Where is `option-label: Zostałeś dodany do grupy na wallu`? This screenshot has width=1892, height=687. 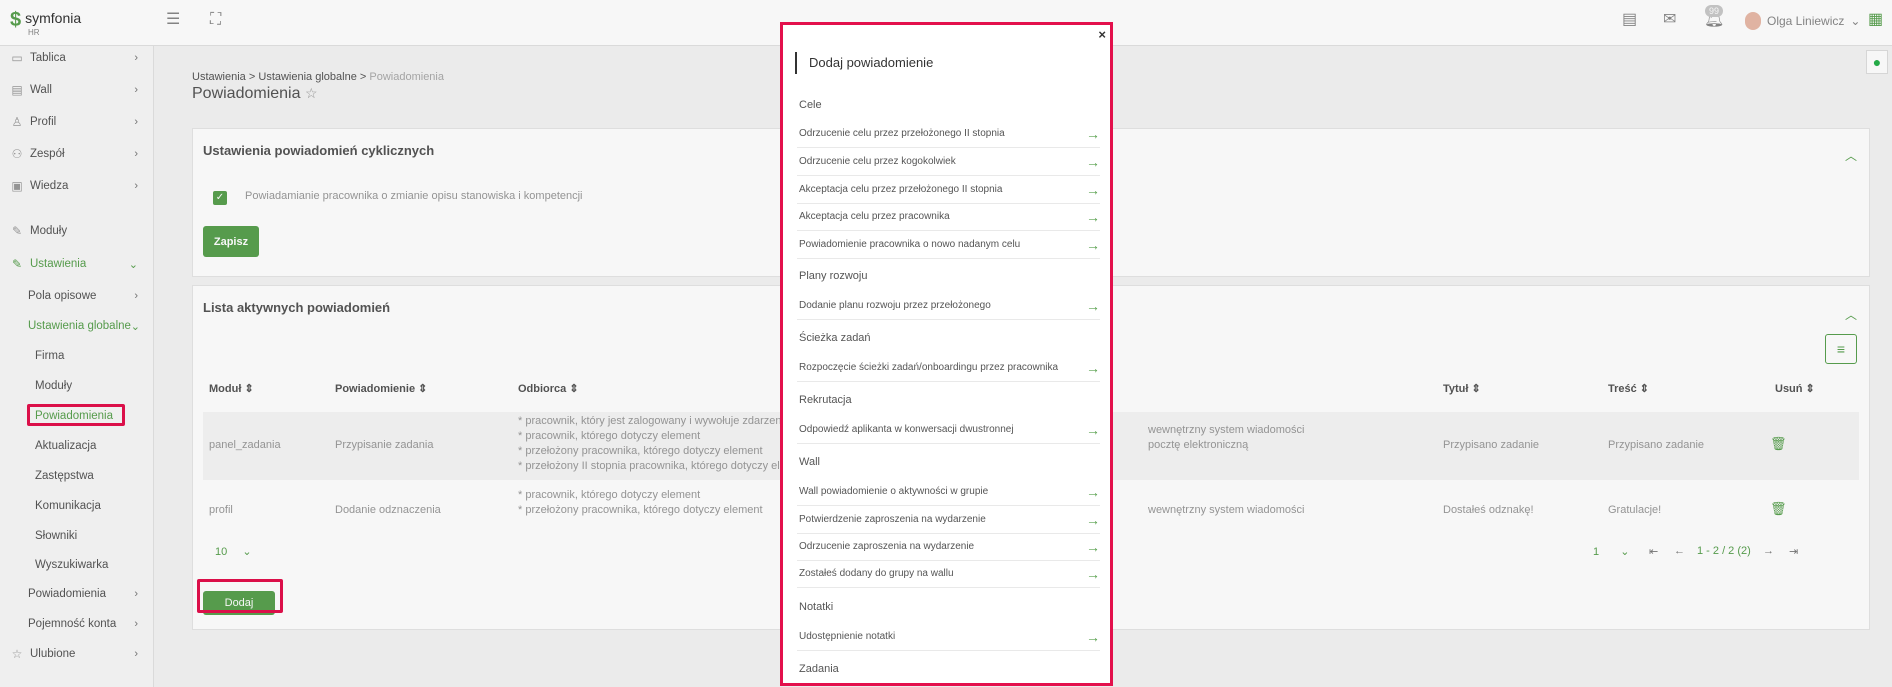 option-label: Zostałeś dodany do grupy na wallu is located at coordinates (876, 573).